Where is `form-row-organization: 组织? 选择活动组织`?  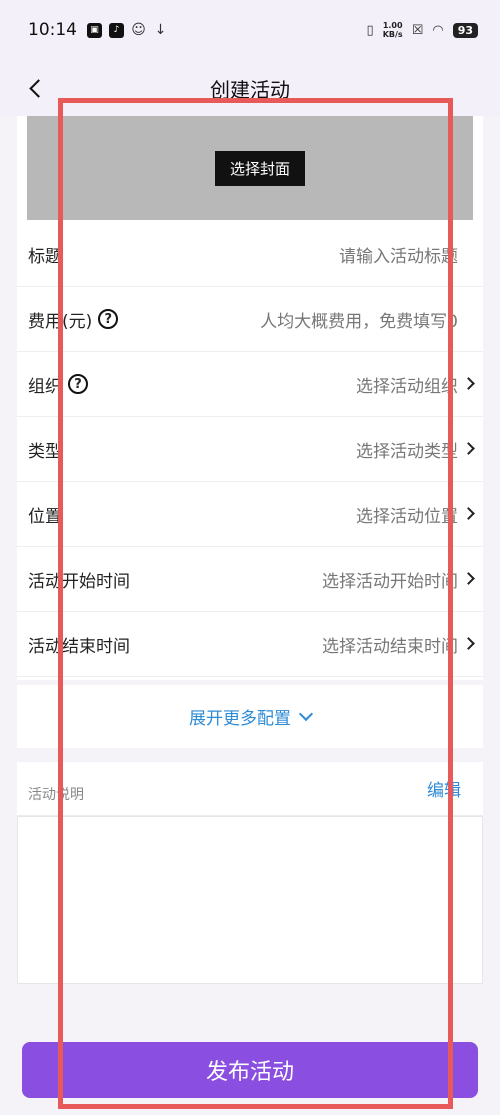
form-row-organization: 组织? 选择活动组织 is located at coordinates (250, 384).